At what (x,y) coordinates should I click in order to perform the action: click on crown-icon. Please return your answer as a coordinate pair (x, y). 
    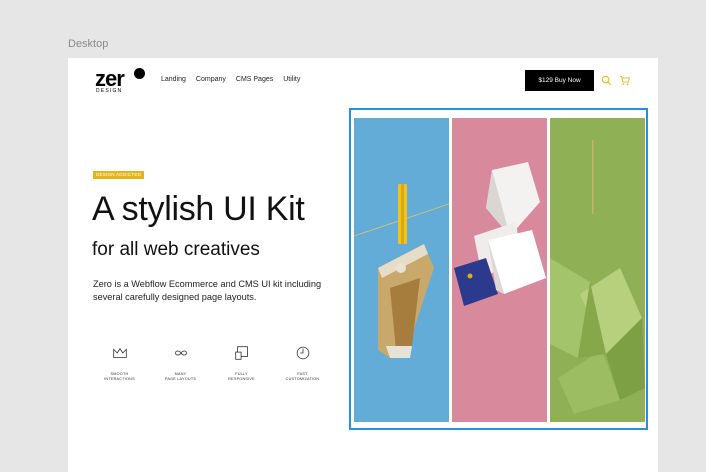
    Looking at the image, I should click on (119, 352).